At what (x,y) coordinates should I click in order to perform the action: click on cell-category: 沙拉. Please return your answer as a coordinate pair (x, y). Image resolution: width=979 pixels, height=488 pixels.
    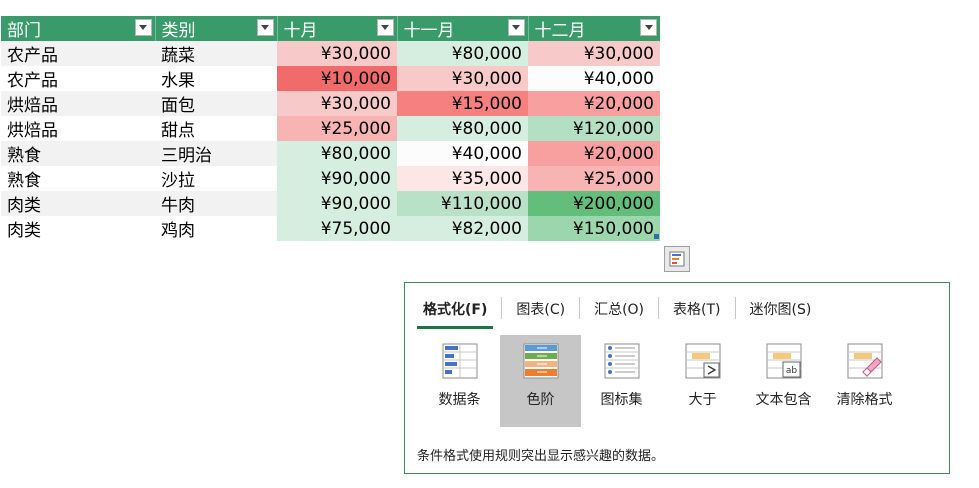
    Looking at the image, I should click on (216, 178).